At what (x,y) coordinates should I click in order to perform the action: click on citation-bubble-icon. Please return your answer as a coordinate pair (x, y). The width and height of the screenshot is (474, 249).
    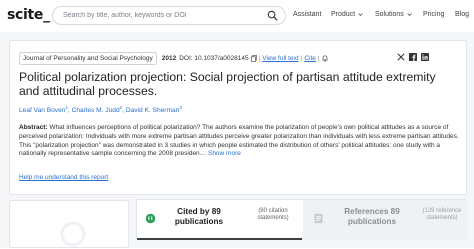
    Looking at the image, I should click on (150, 218).